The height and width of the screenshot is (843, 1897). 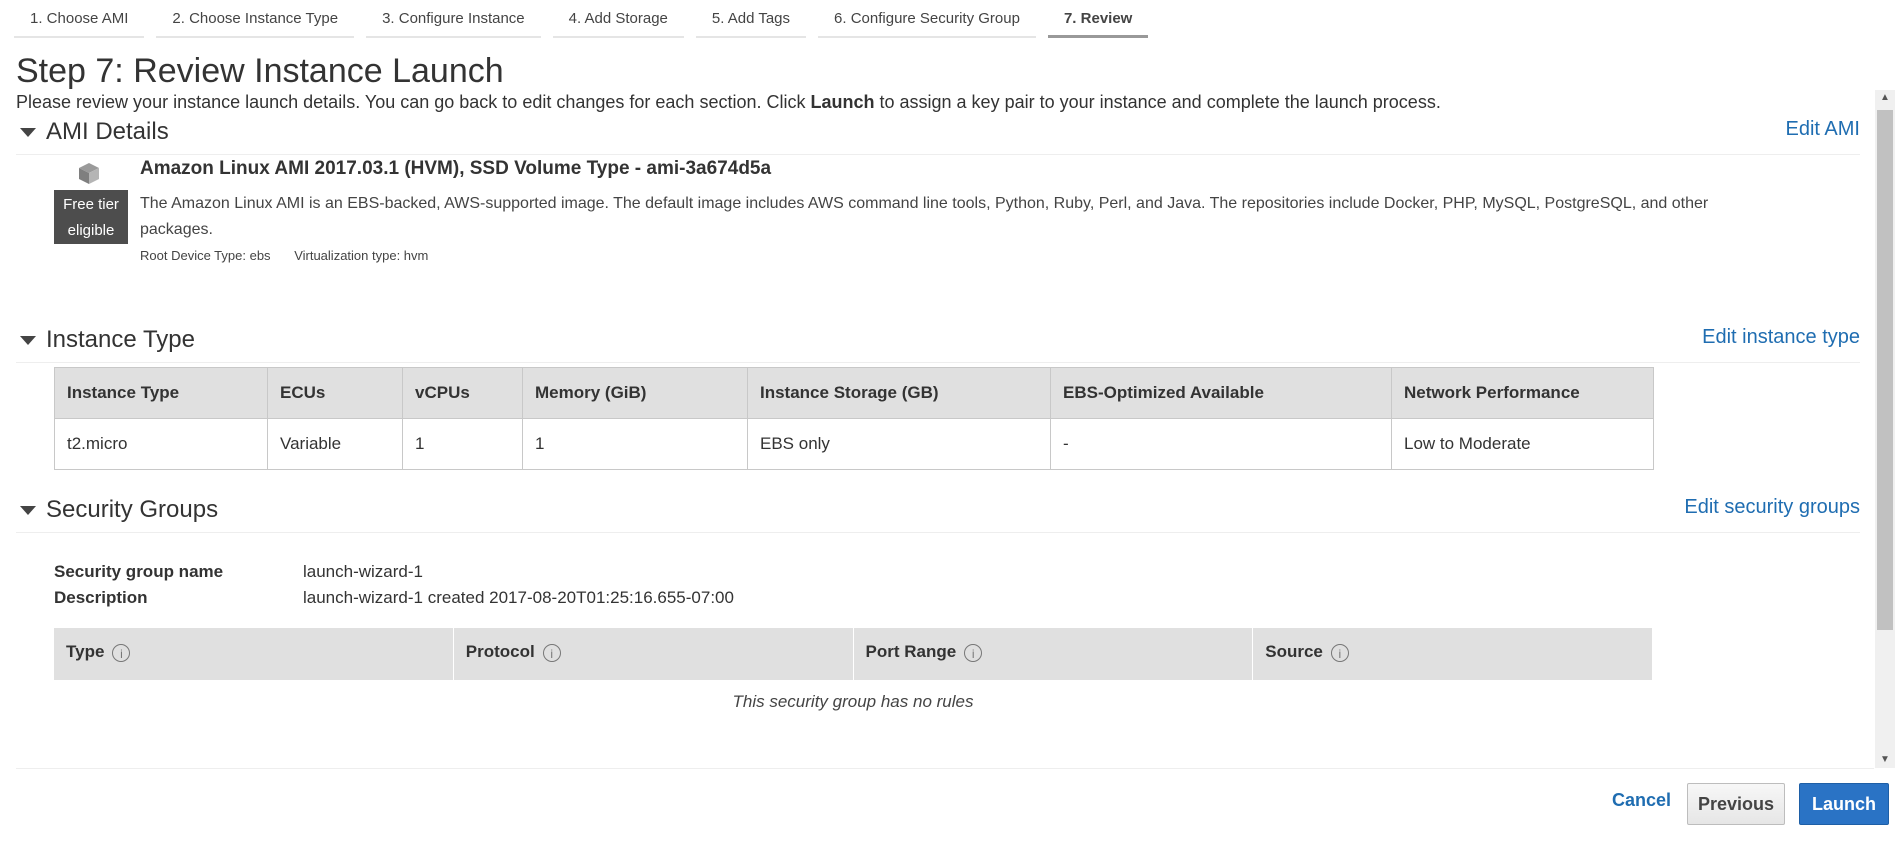 What do you see at coordinates (335, 444) in the screenshot?
I see `table-cell: Variable` at bounding box center [335, 444].